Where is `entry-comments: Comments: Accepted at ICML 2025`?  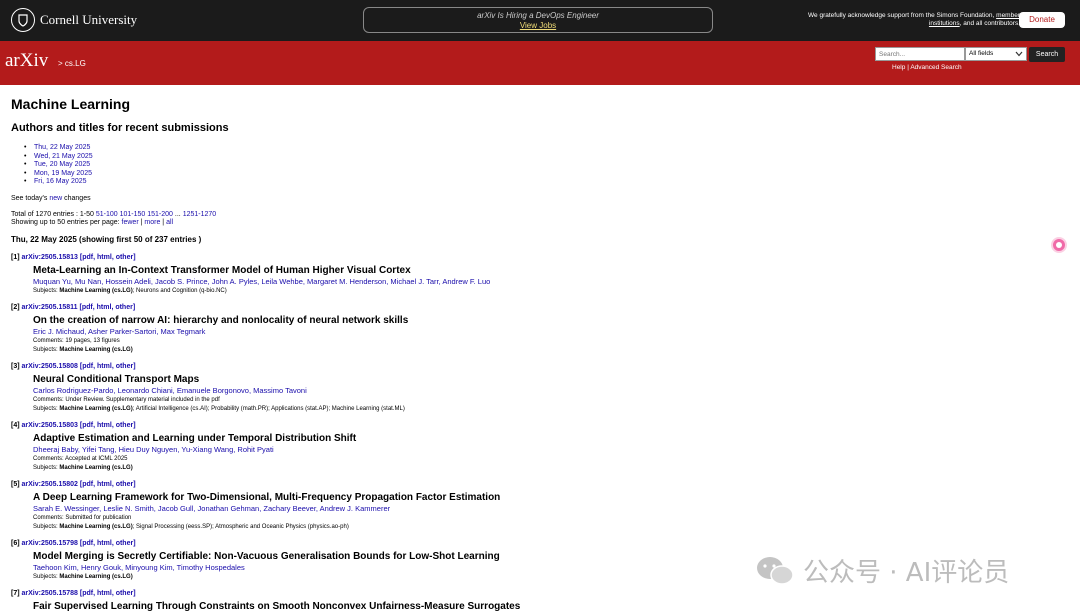 entry-comments: Comments: Accepted at ICML 2025 is located at coordinates (80, 459).